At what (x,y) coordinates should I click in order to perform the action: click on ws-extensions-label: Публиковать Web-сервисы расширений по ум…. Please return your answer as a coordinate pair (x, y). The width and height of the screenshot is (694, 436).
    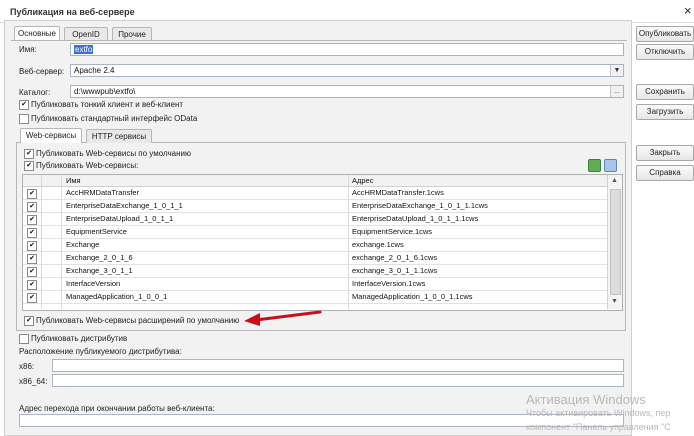
    Looking at the image, I should click on (138, 320).